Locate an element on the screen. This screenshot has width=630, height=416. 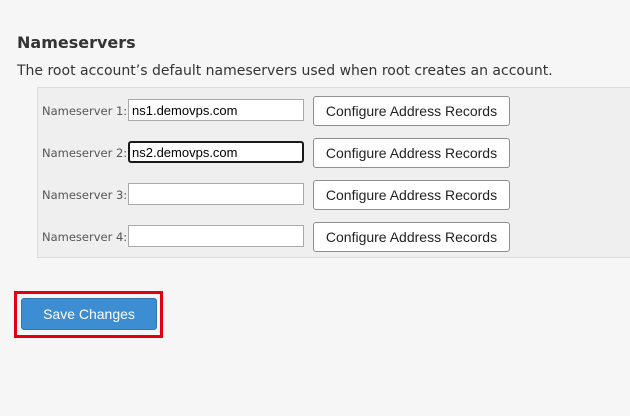
nameserver-3-label: Nameserver 3: is located at coordinates (85, 195).